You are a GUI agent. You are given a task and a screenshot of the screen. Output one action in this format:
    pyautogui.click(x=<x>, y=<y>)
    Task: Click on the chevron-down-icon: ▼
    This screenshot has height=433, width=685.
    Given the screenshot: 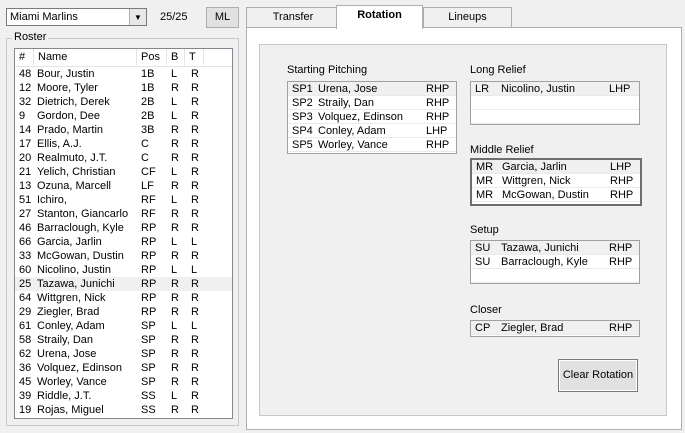 What is the action you would take?
    pyautogui.click(x=137, y=17)
    